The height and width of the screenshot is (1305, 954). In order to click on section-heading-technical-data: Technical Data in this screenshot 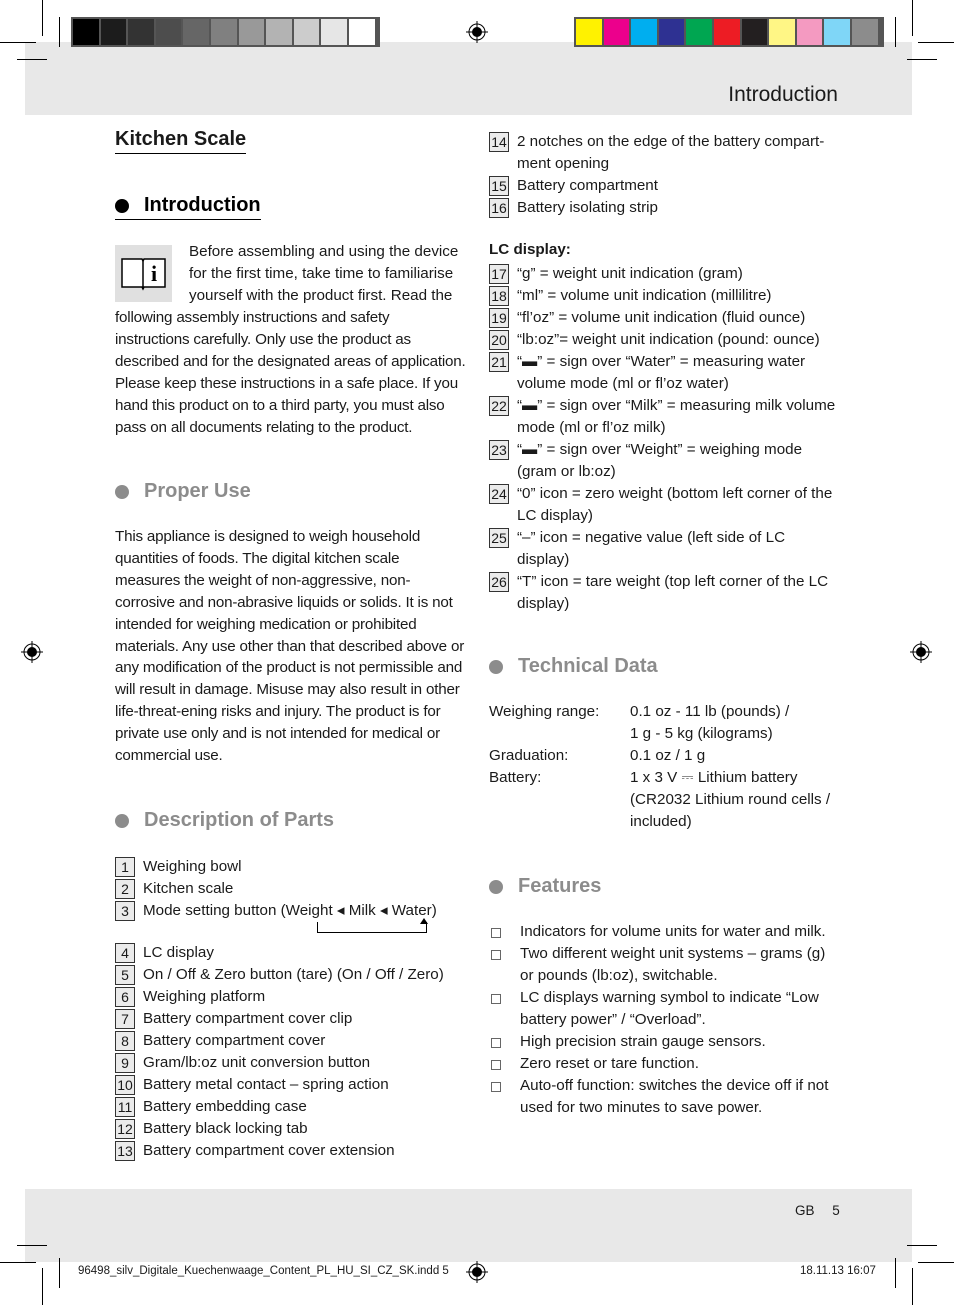, I will do `click(573, 666)`.